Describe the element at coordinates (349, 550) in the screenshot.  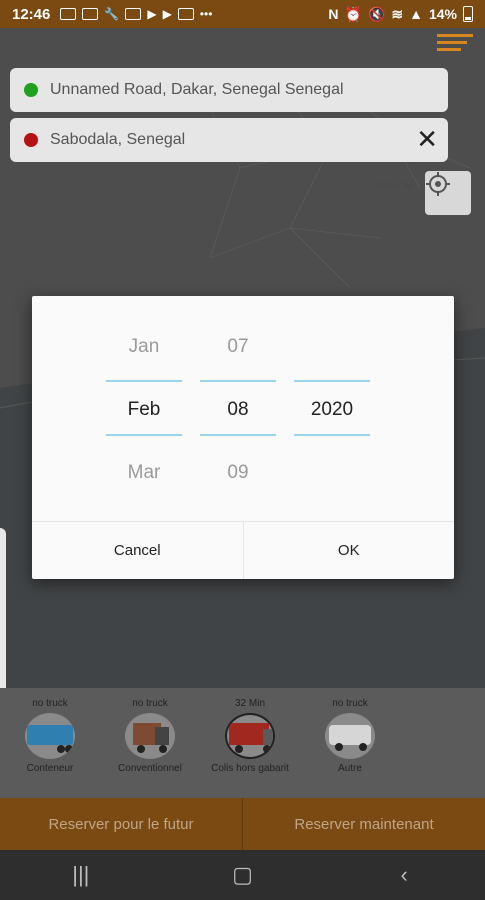
I see `ok-button: OK` at that location.